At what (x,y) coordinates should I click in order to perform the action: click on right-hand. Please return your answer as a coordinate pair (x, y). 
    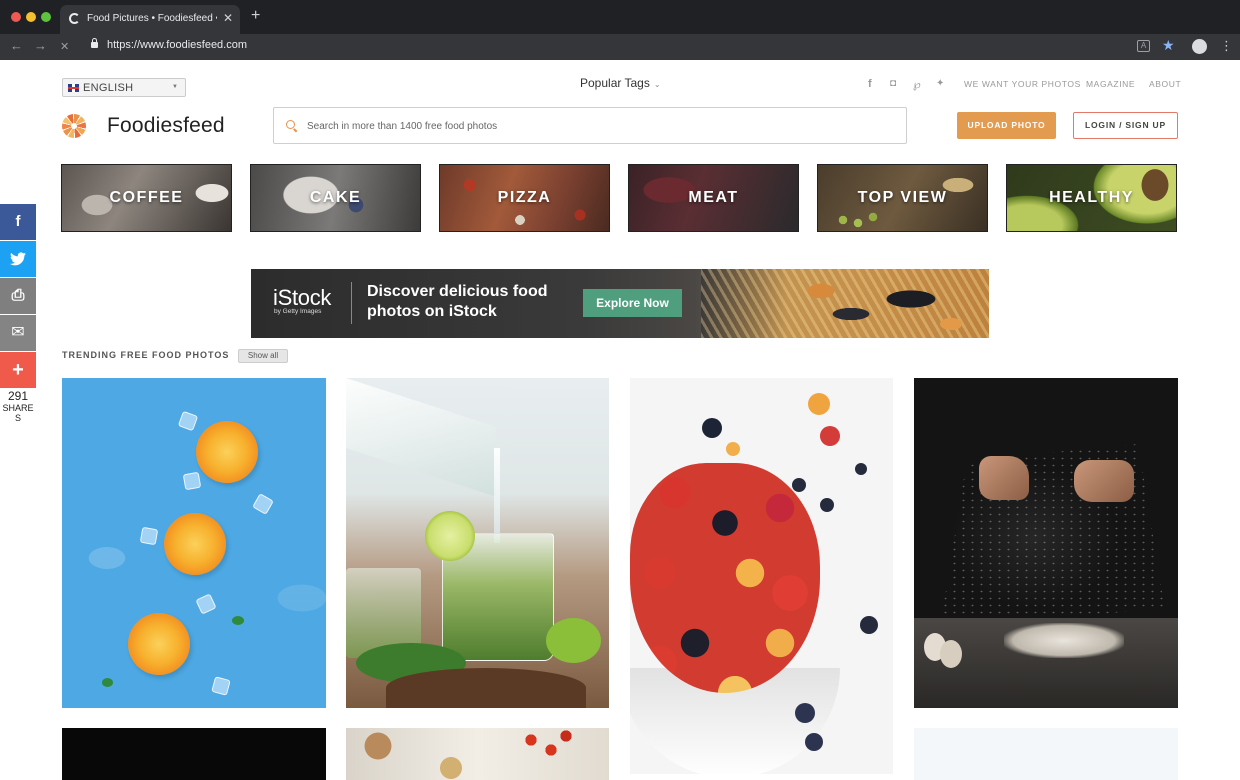
    Looking at the image, I should click on (1104, 481).